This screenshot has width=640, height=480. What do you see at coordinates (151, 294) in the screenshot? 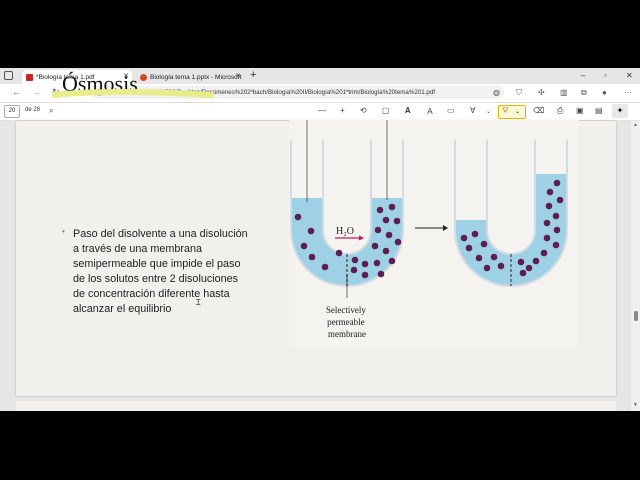
I see `body-line: de concentración diferente hasta` at bounding box center [151, 294].